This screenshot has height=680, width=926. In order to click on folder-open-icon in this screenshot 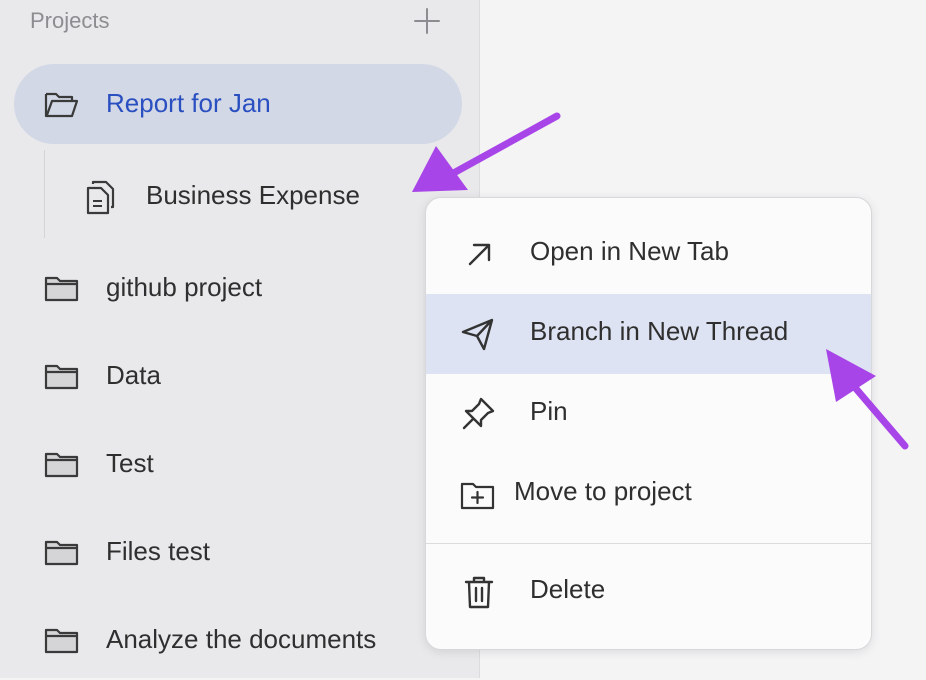, I will do `click(61, 105)`.